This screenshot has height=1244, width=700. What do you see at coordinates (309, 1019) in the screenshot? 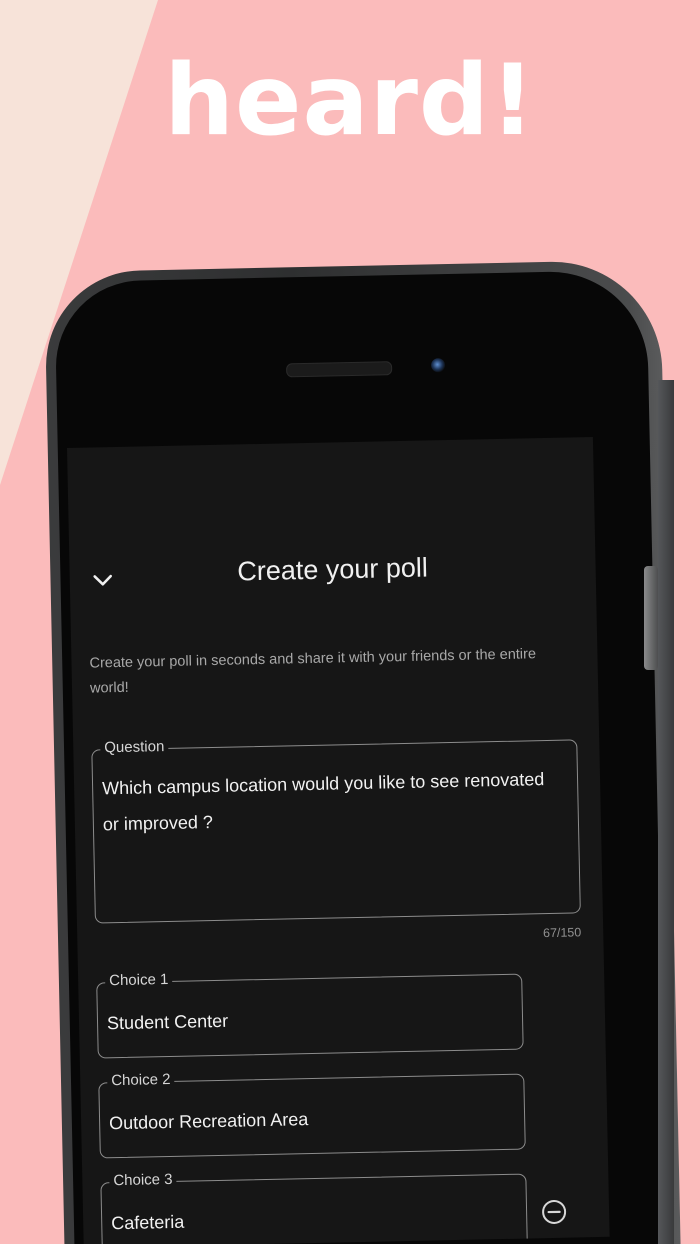
I see `choice-1-value: Student Center` at bounding box center [309, 1019].